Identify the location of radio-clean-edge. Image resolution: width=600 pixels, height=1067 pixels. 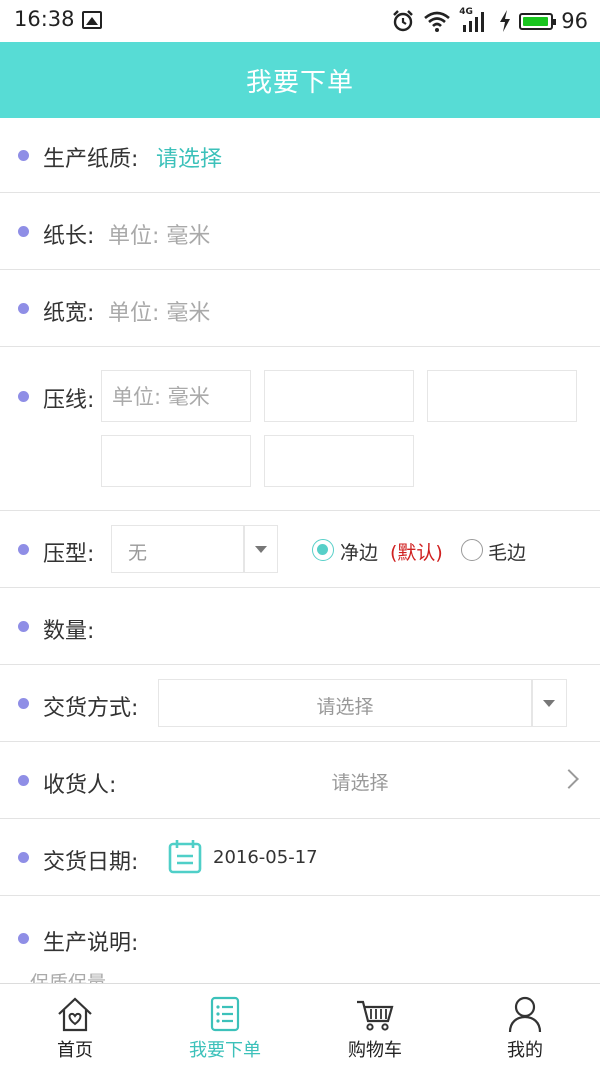
(323, 550).